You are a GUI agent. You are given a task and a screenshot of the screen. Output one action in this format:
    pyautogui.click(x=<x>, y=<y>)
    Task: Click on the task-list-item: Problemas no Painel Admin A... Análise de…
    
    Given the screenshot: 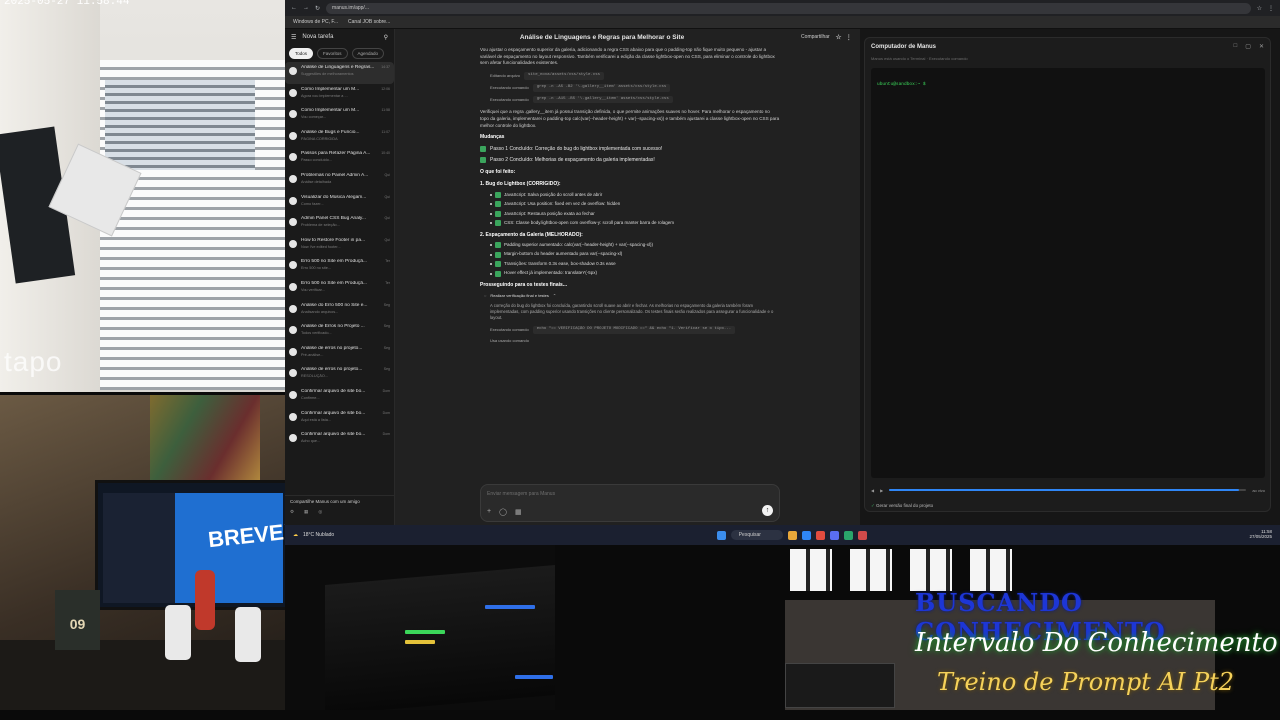 What is the action you would take?
    pyautogui.click(x=339, y=181)
    